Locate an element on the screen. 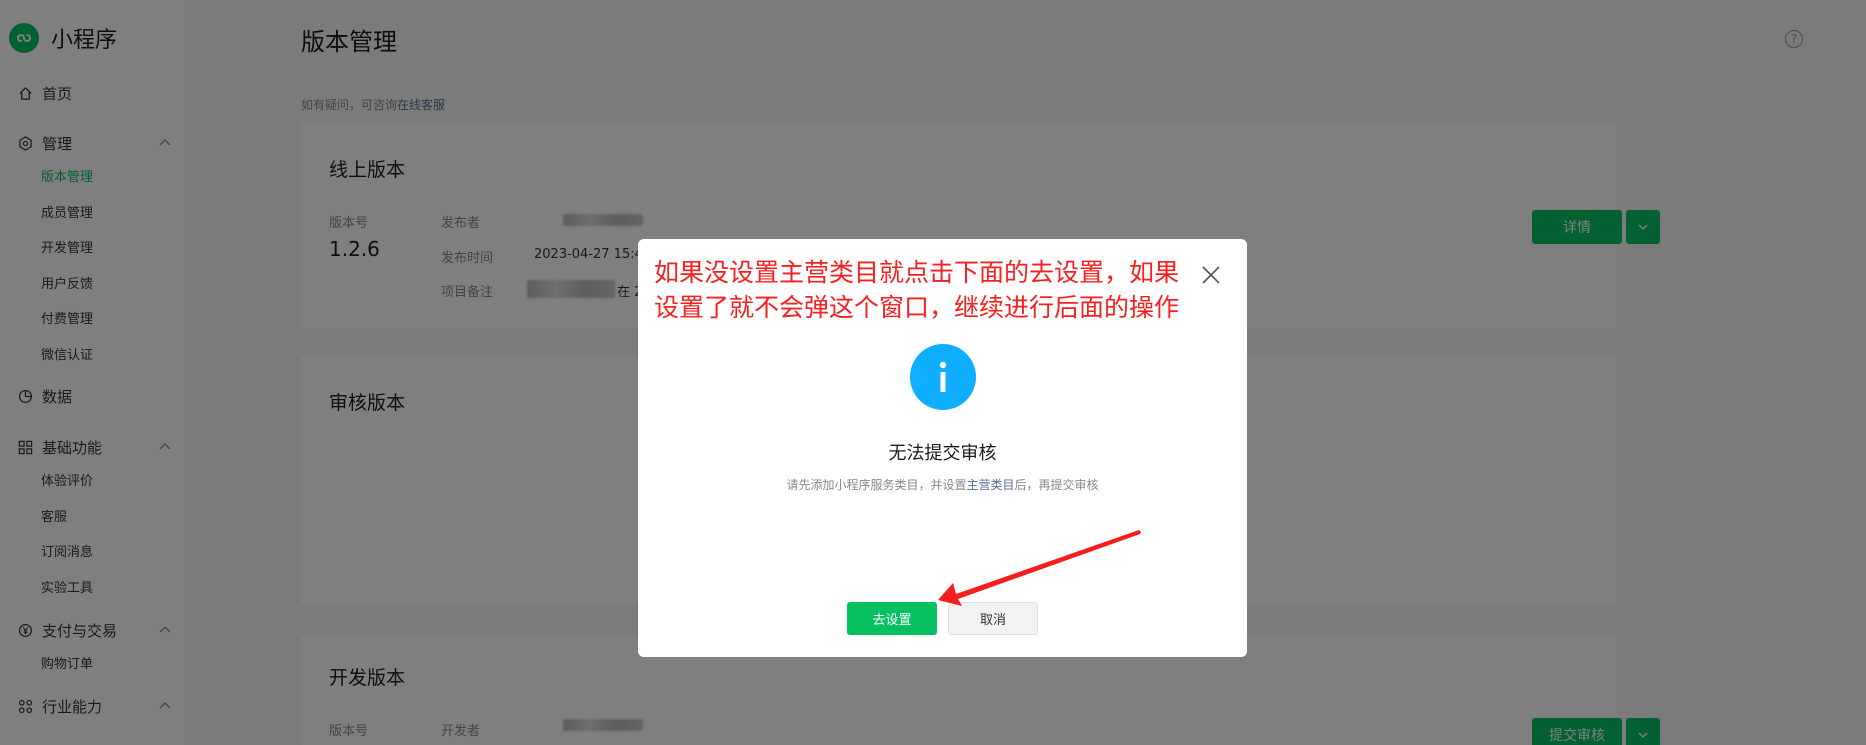  dialog-description: 请先添加小程序服务类目，并设置主营类目后，再提交审核 is located at coordinates (942, 484).